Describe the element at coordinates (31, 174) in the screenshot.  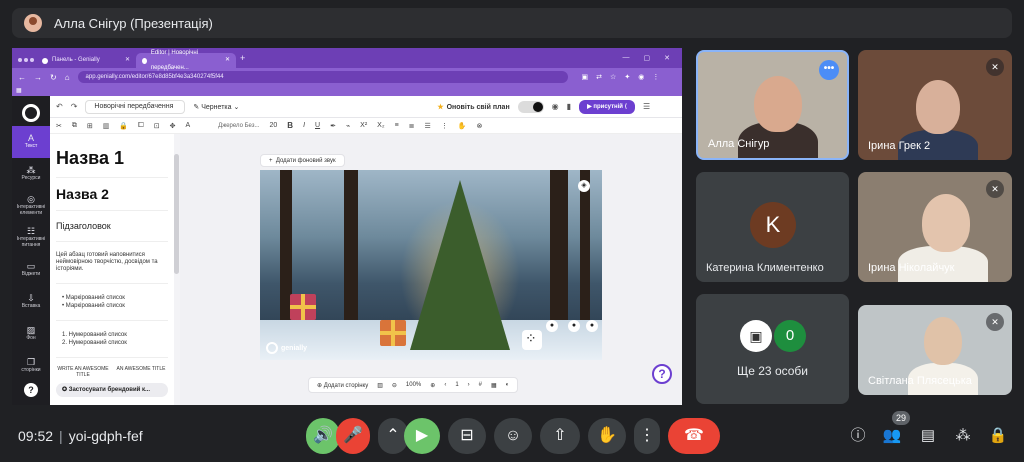
I see `rail-item-resources: ⁂ Ресурси` at that location.